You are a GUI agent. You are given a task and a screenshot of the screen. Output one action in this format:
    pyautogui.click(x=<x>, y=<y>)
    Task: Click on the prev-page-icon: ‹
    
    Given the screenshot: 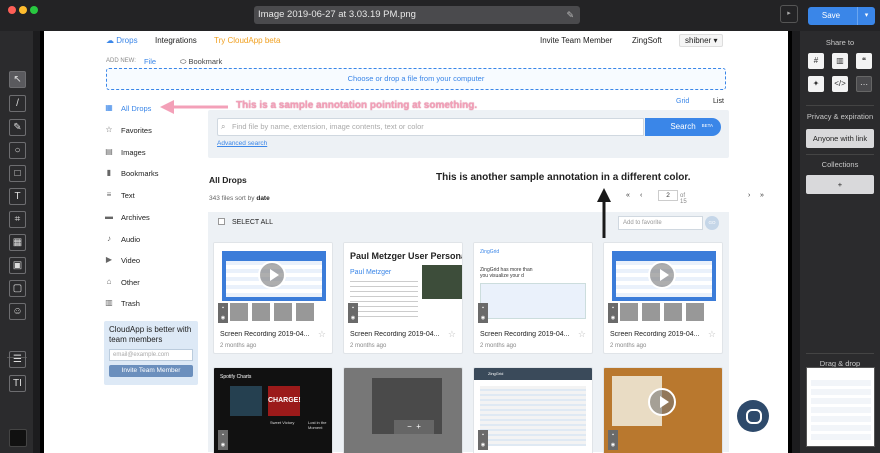 What is the action you would take?
    pyautogui.click(x=641, y=195)
    